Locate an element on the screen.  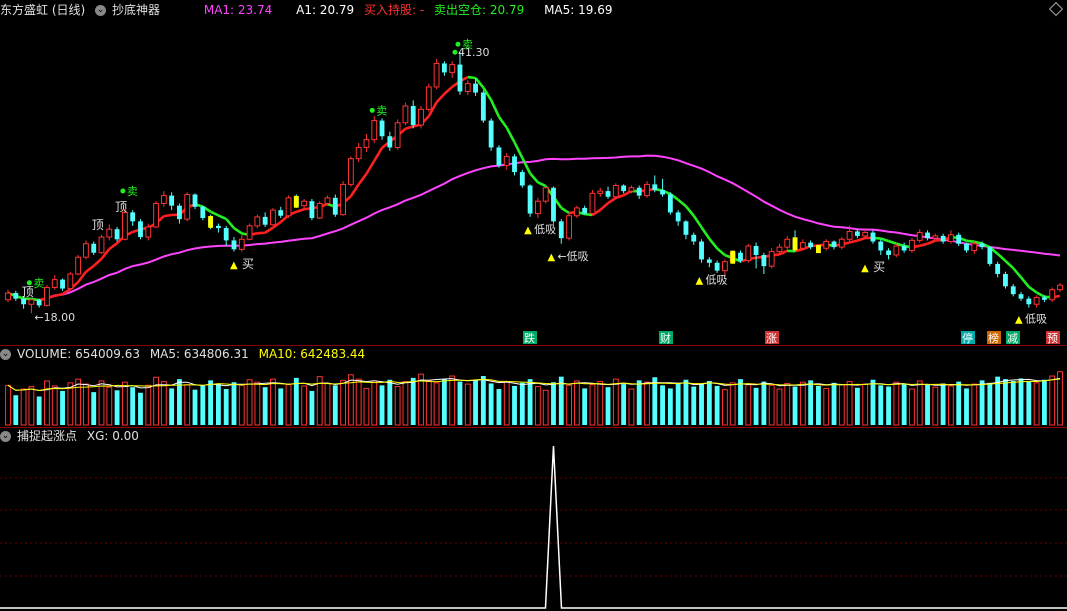
low-suck-label: 低吸 is located at coordinates (717, 279).